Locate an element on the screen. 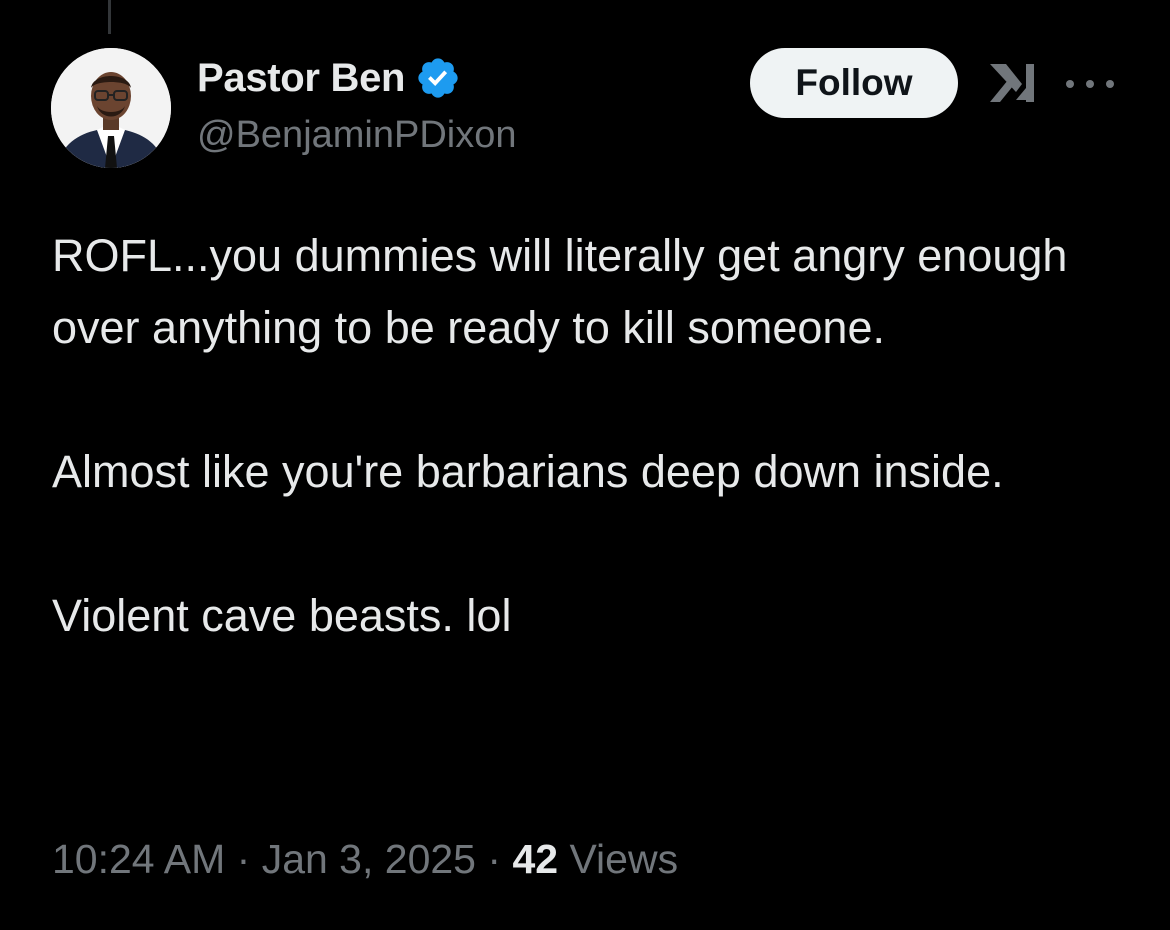 This screenshot has width=1170, height=930. author-name-row: Pastor Ben is located at coordinates (329, 78).